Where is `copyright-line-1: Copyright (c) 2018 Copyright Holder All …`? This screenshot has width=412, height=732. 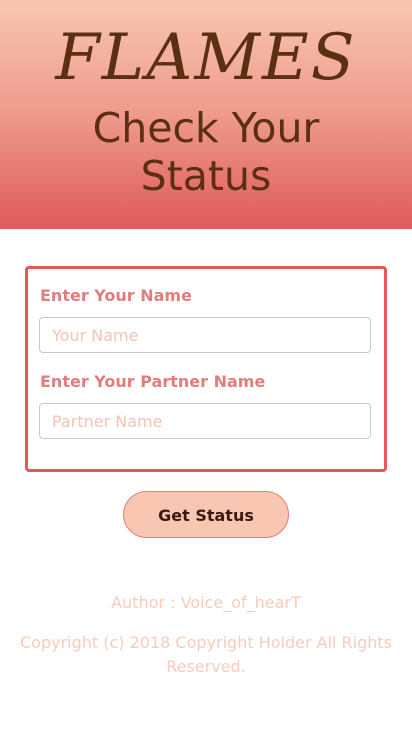 copyright-line-1: Copyright (c) 2018 Copyright Holder All … is located at coordinates (206, 642).